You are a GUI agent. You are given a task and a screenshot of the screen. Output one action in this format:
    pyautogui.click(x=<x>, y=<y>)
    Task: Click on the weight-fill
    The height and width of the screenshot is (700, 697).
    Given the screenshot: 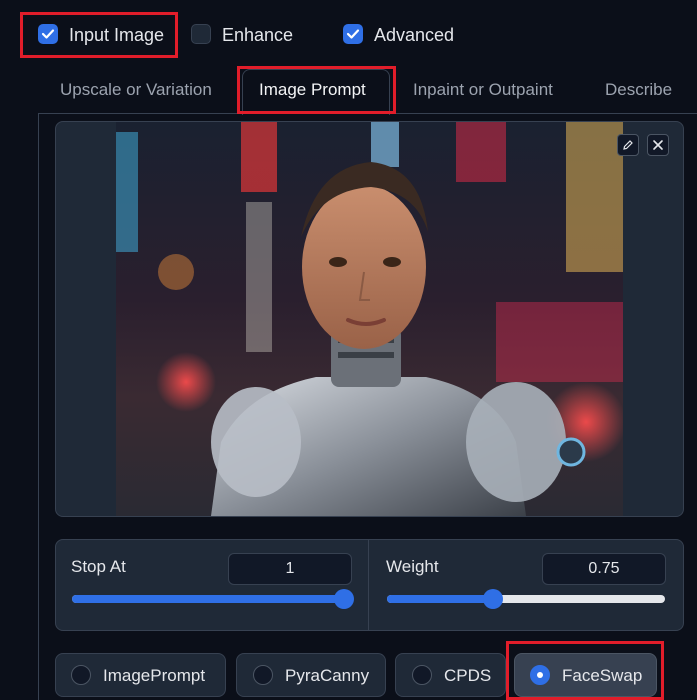 What is the action you would take?
    pyautogui.click(x=440, y=599)
    